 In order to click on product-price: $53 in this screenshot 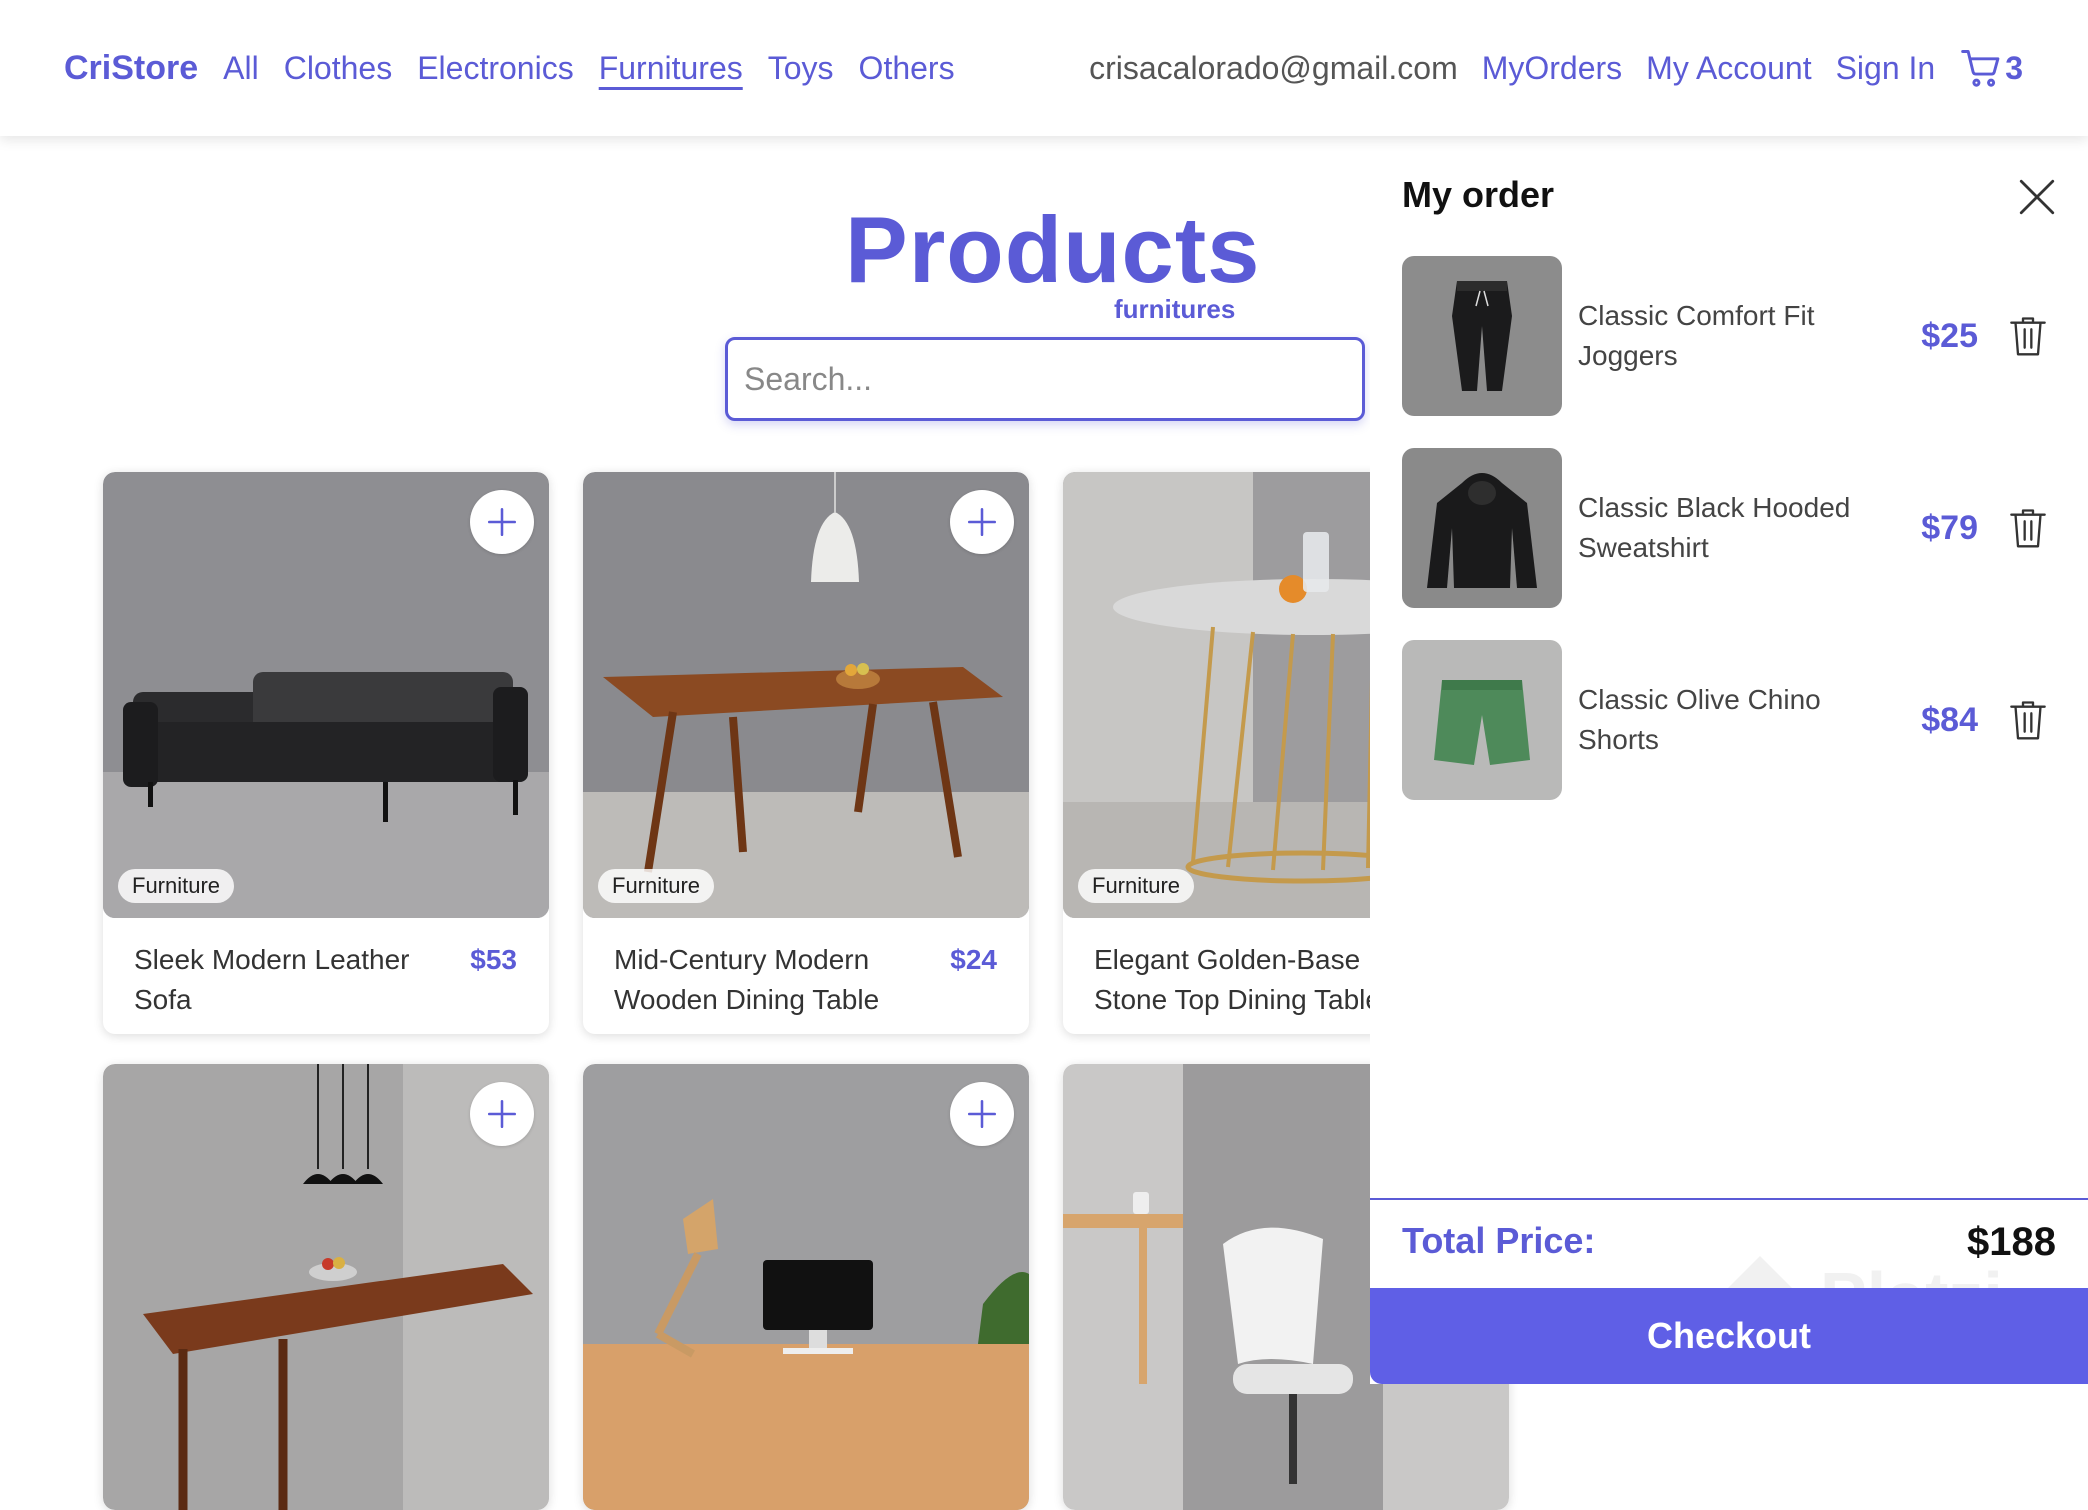, I will do `click(493, 959)`.